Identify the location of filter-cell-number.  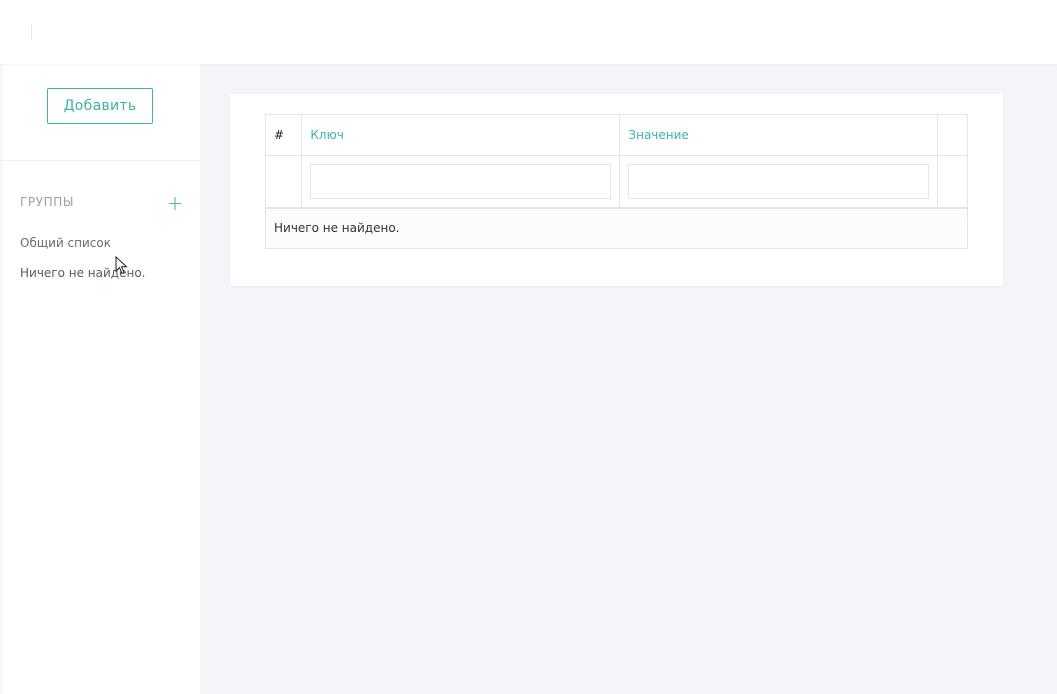
(283, 181).